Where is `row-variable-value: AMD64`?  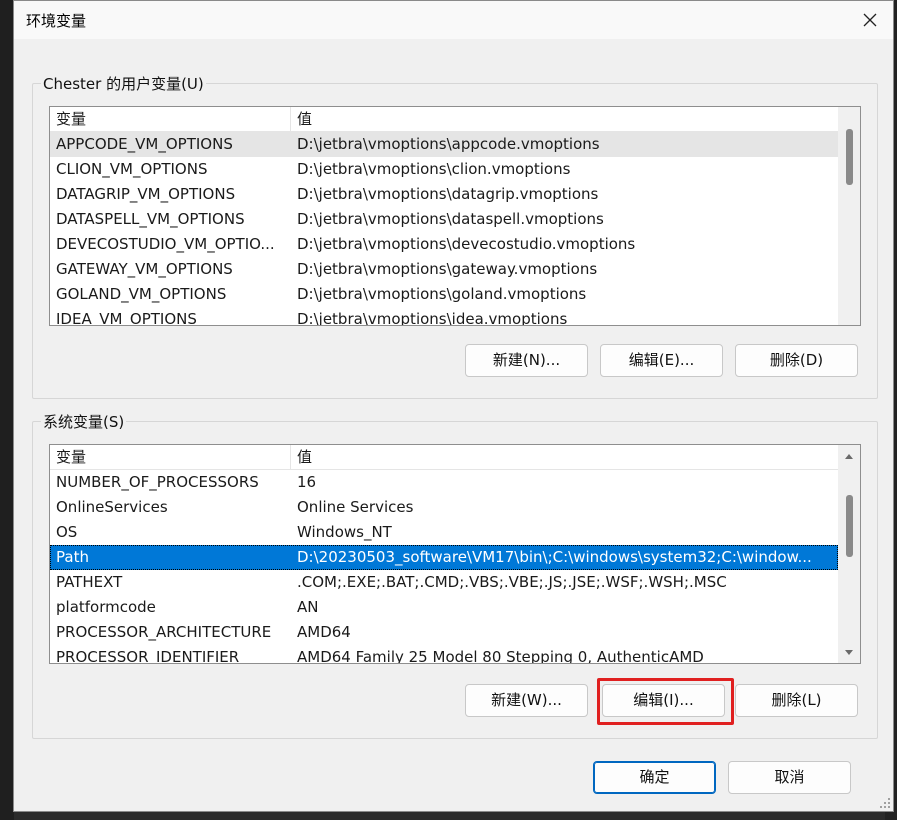 row-variable-value: AMD64 is located at coordinates (324, 632).